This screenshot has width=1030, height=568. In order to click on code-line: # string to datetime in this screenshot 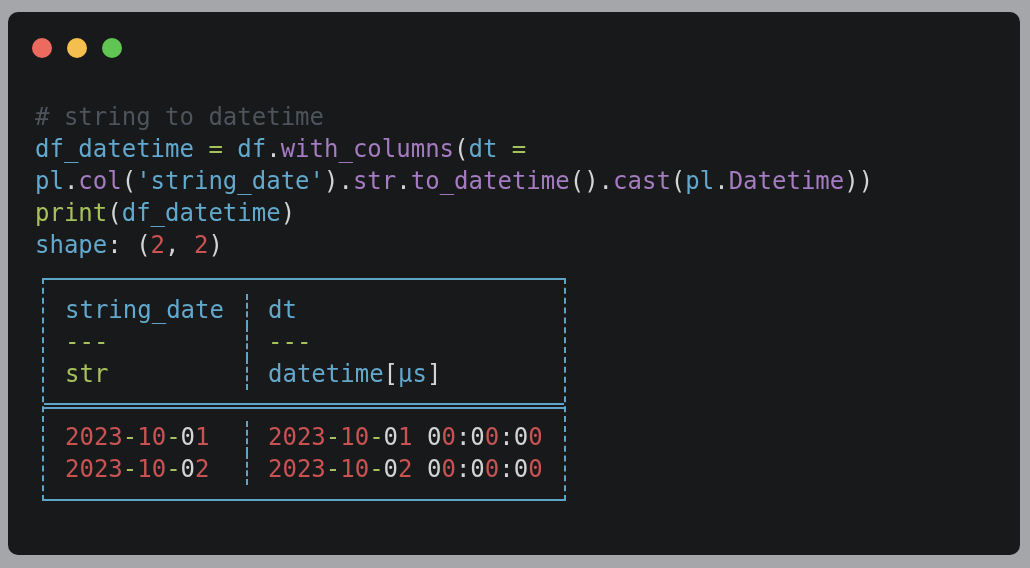, I will do `click(180, 117)`.